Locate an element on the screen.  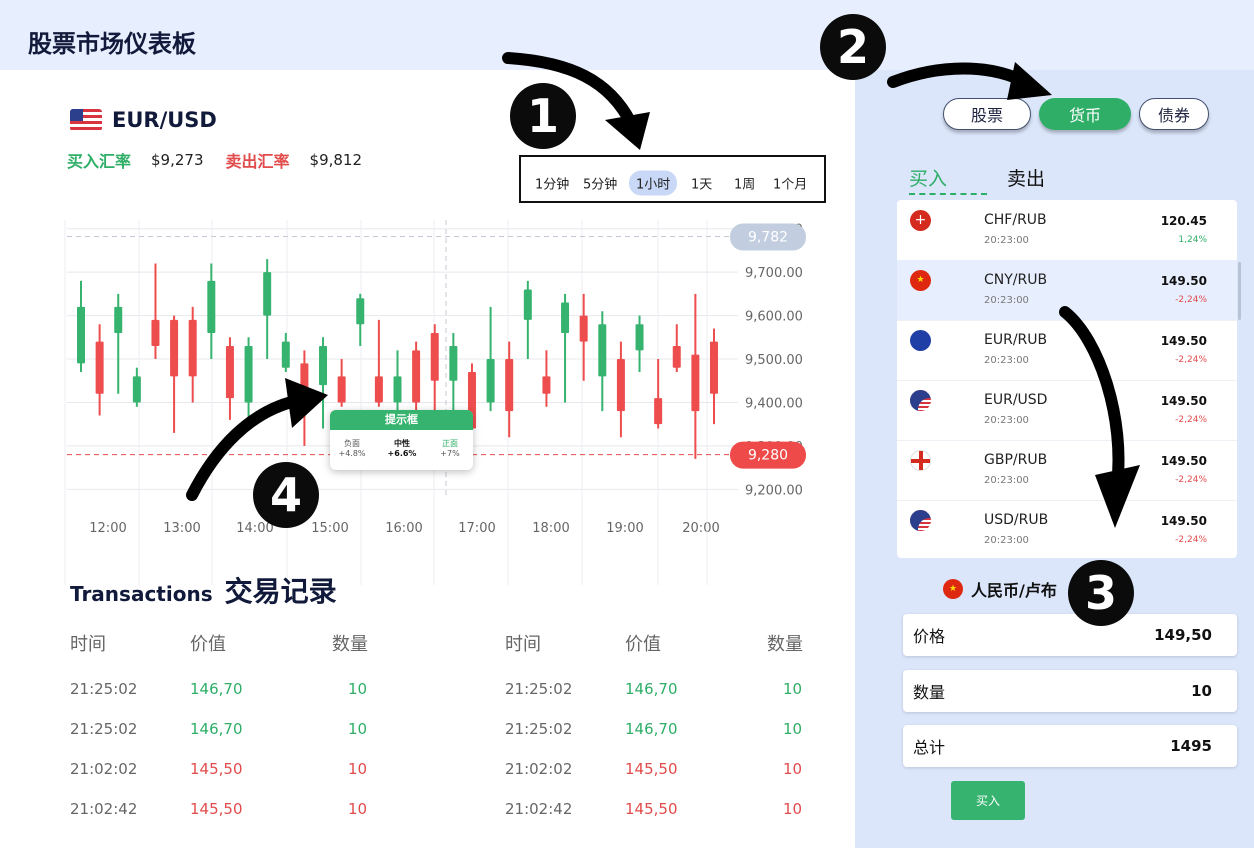
currency-pair: CNY/RUB is located at coordinates (1016, 280).